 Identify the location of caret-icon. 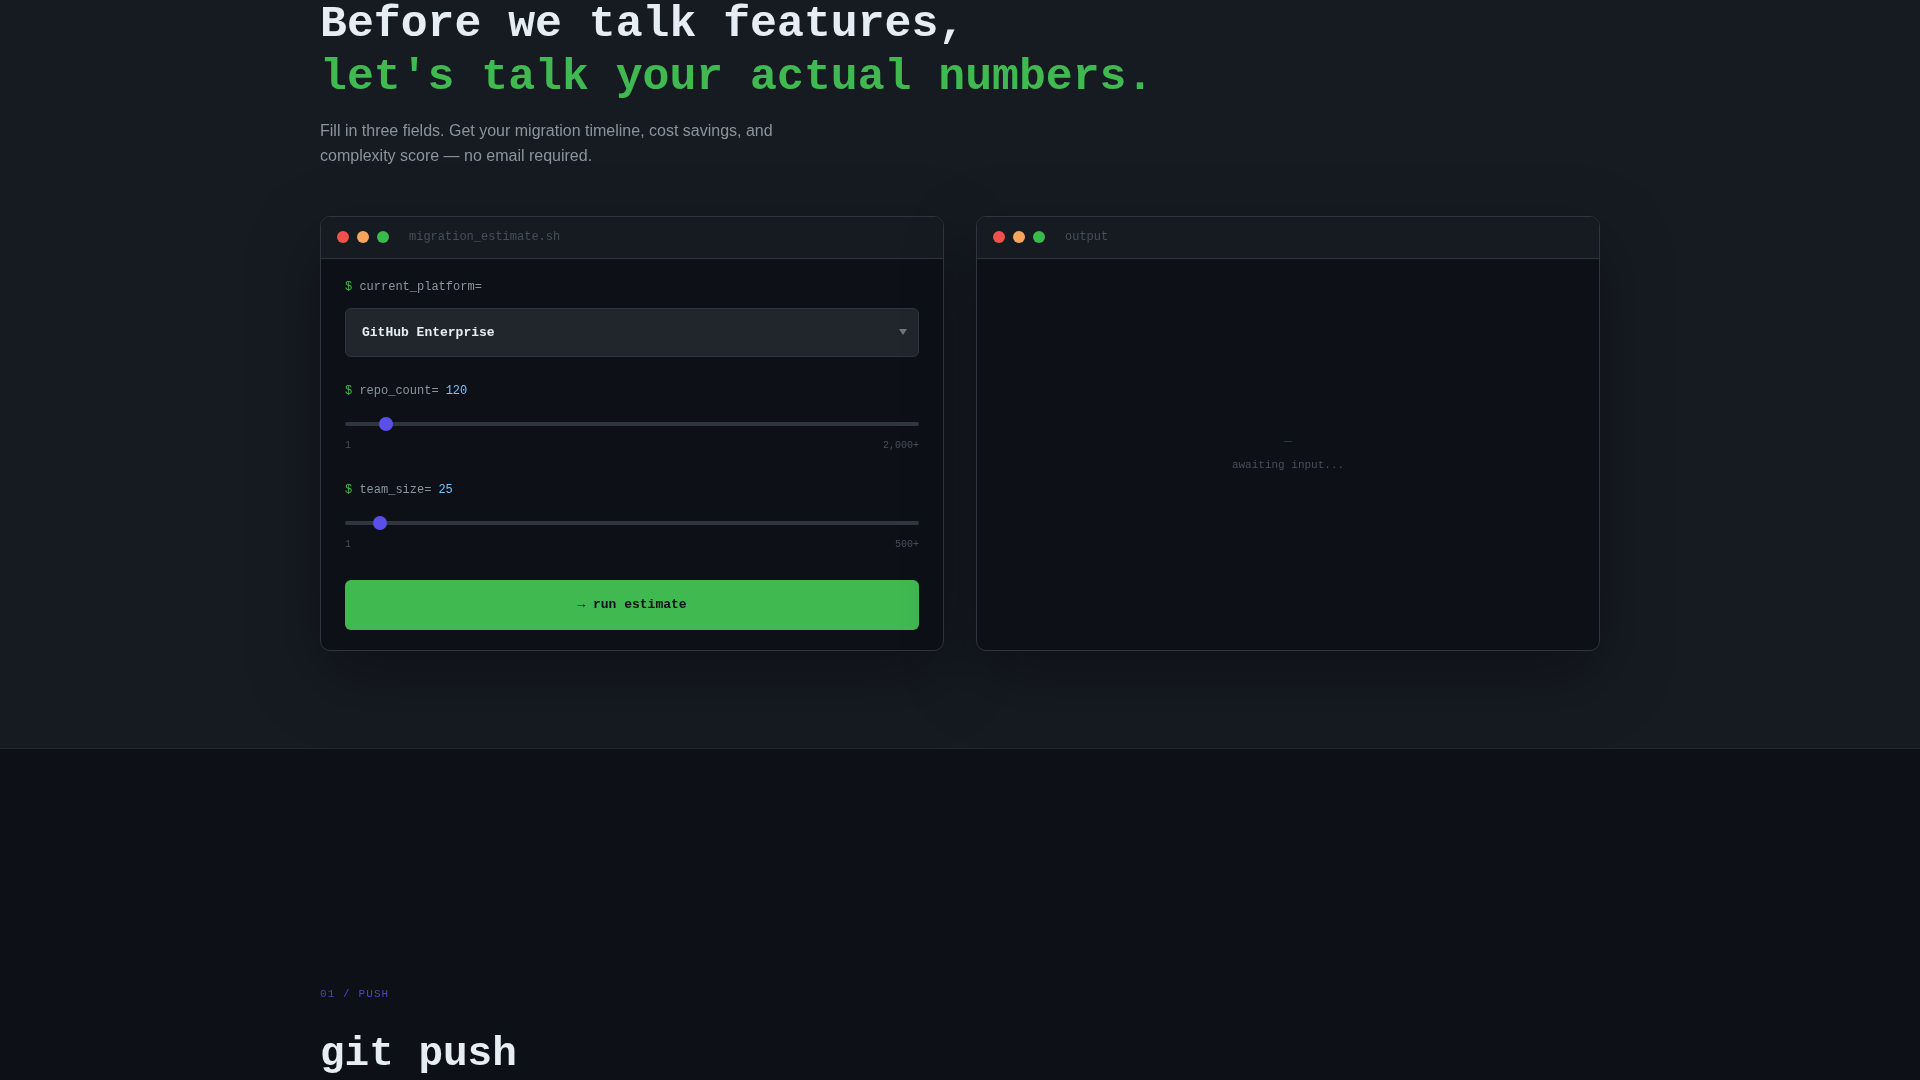
(903, 332).